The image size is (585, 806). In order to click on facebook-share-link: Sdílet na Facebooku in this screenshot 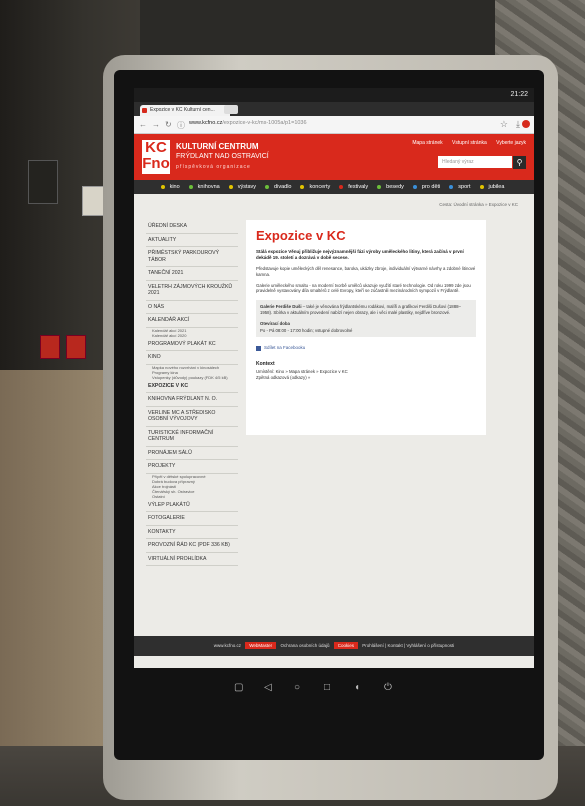, I will do `click(366, 348)`.